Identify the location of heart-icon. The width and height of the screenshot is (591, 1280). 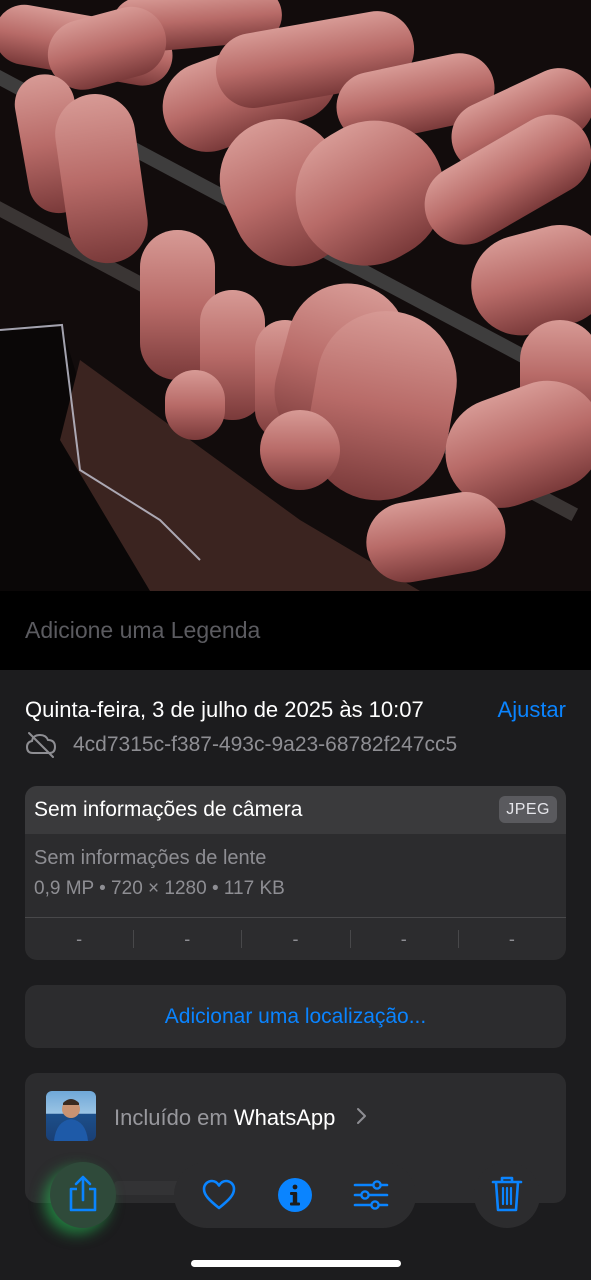
(219, 1194).